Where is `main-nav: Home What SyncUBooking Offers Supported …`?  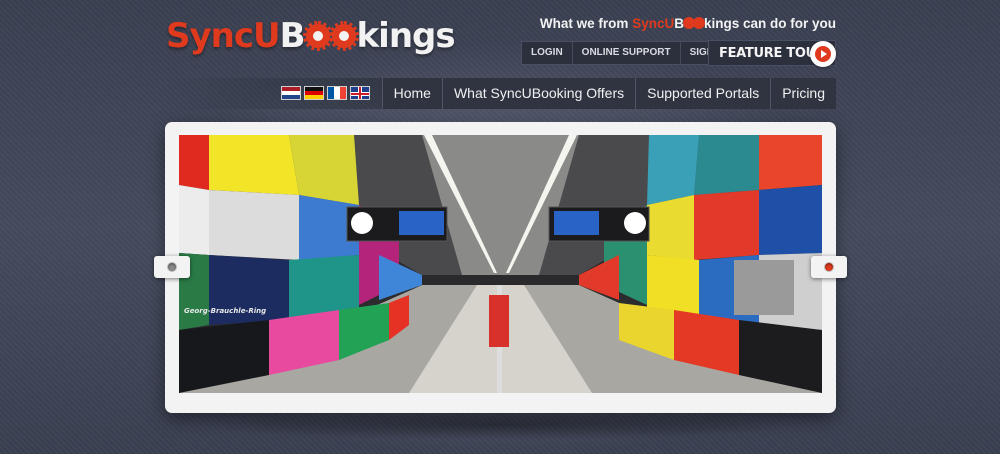
main-nav: Home What SyncUBooking Offers Supported … is located at coordinates (608, 93).